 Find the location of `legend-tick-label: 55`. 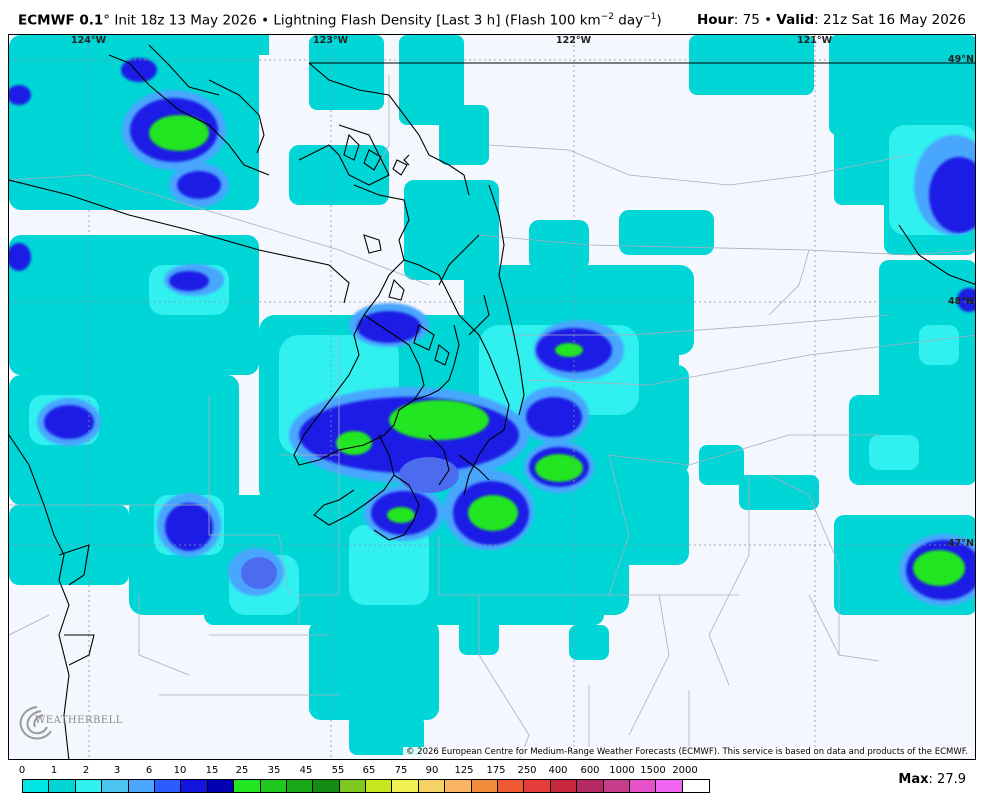

legend-tick-label: 55 is located at coordinates (338, 770).